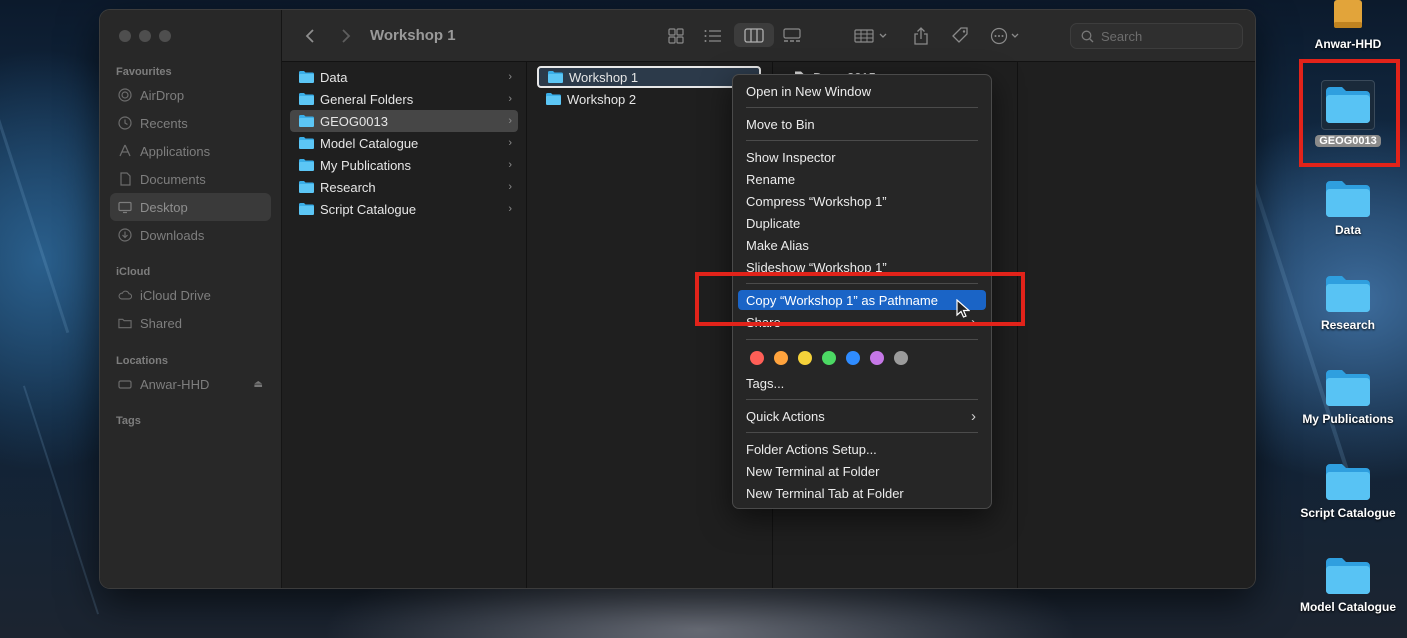 The width and height of the screenshot is (1407, 638). Describe the element at coordinates (1348, 208) in the screenshot. I see `desktop-item-data: Data` at that location.